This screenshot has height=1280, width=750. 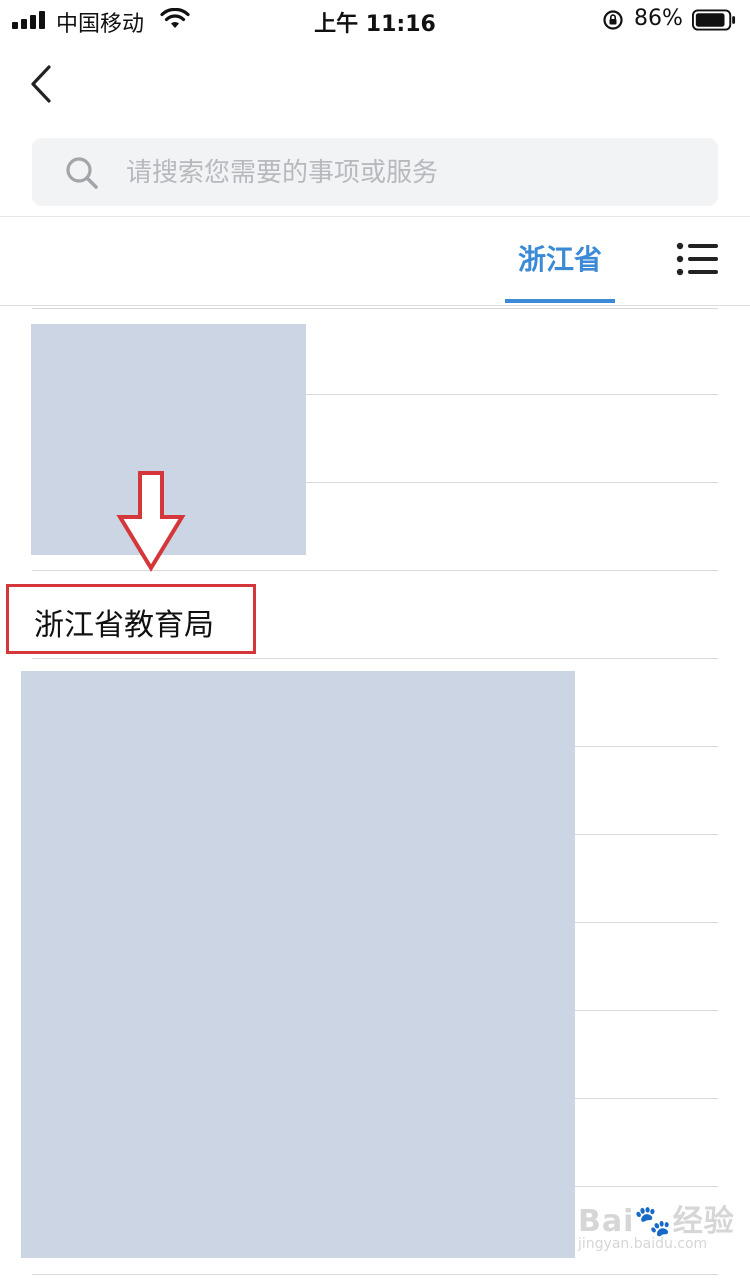 What do you see at coordinates (714, 20) in the screenshot?
I see `battery-icon` at bounding box center [714, 20].